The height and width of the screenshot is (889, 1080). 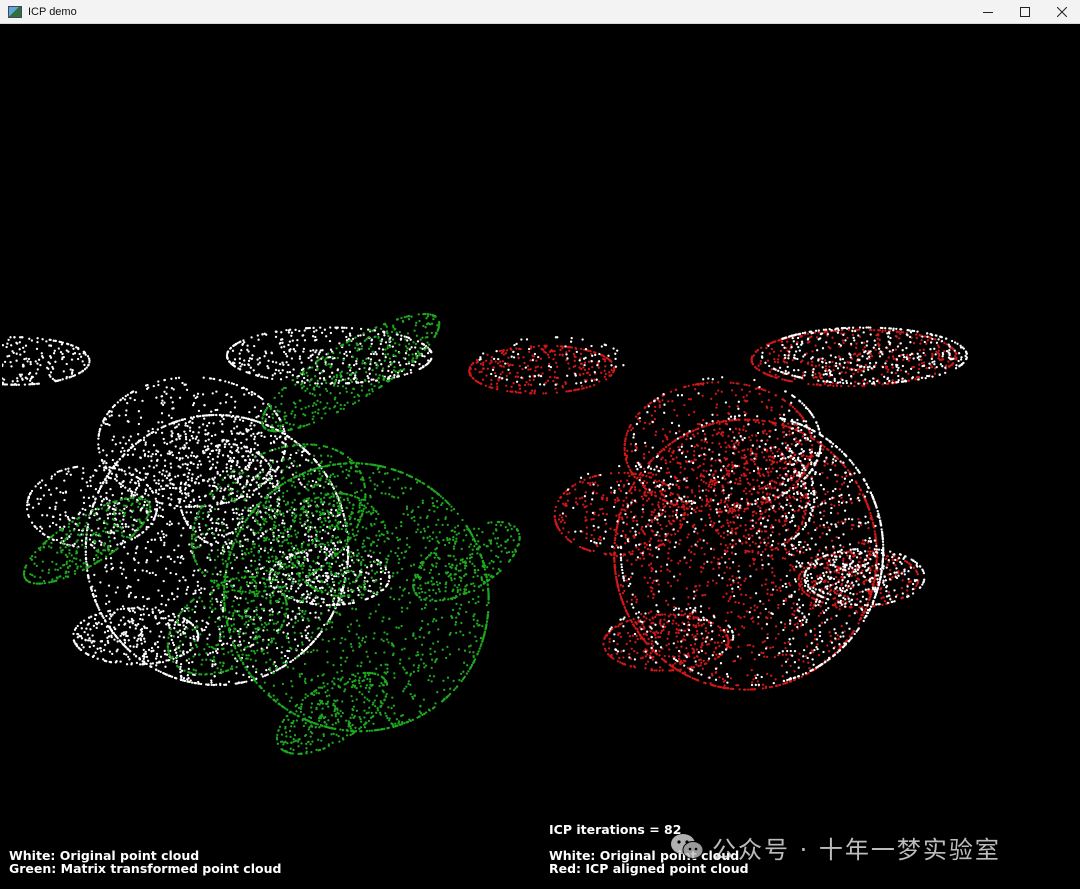 I want to click on close-button, so click(x=1061, y=12).